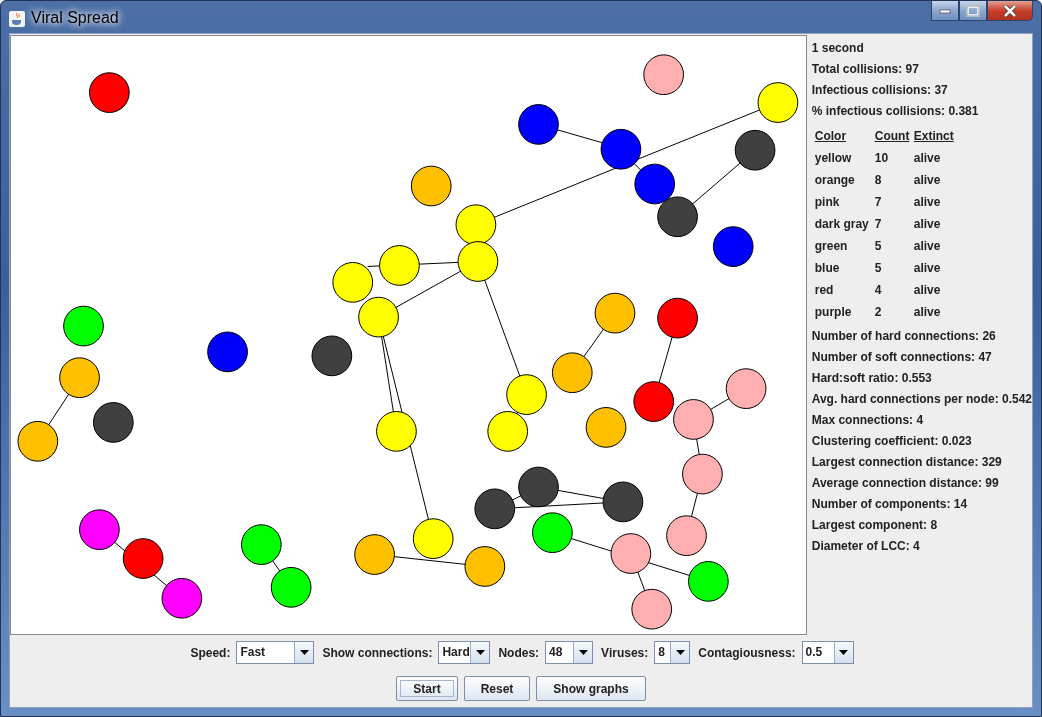 This screenshot has height=717, width=1042. Describe the element at coordinates (892, 441) in the screenshot. I see `stat-text: Clustering coefficient: 0.023` at that location.